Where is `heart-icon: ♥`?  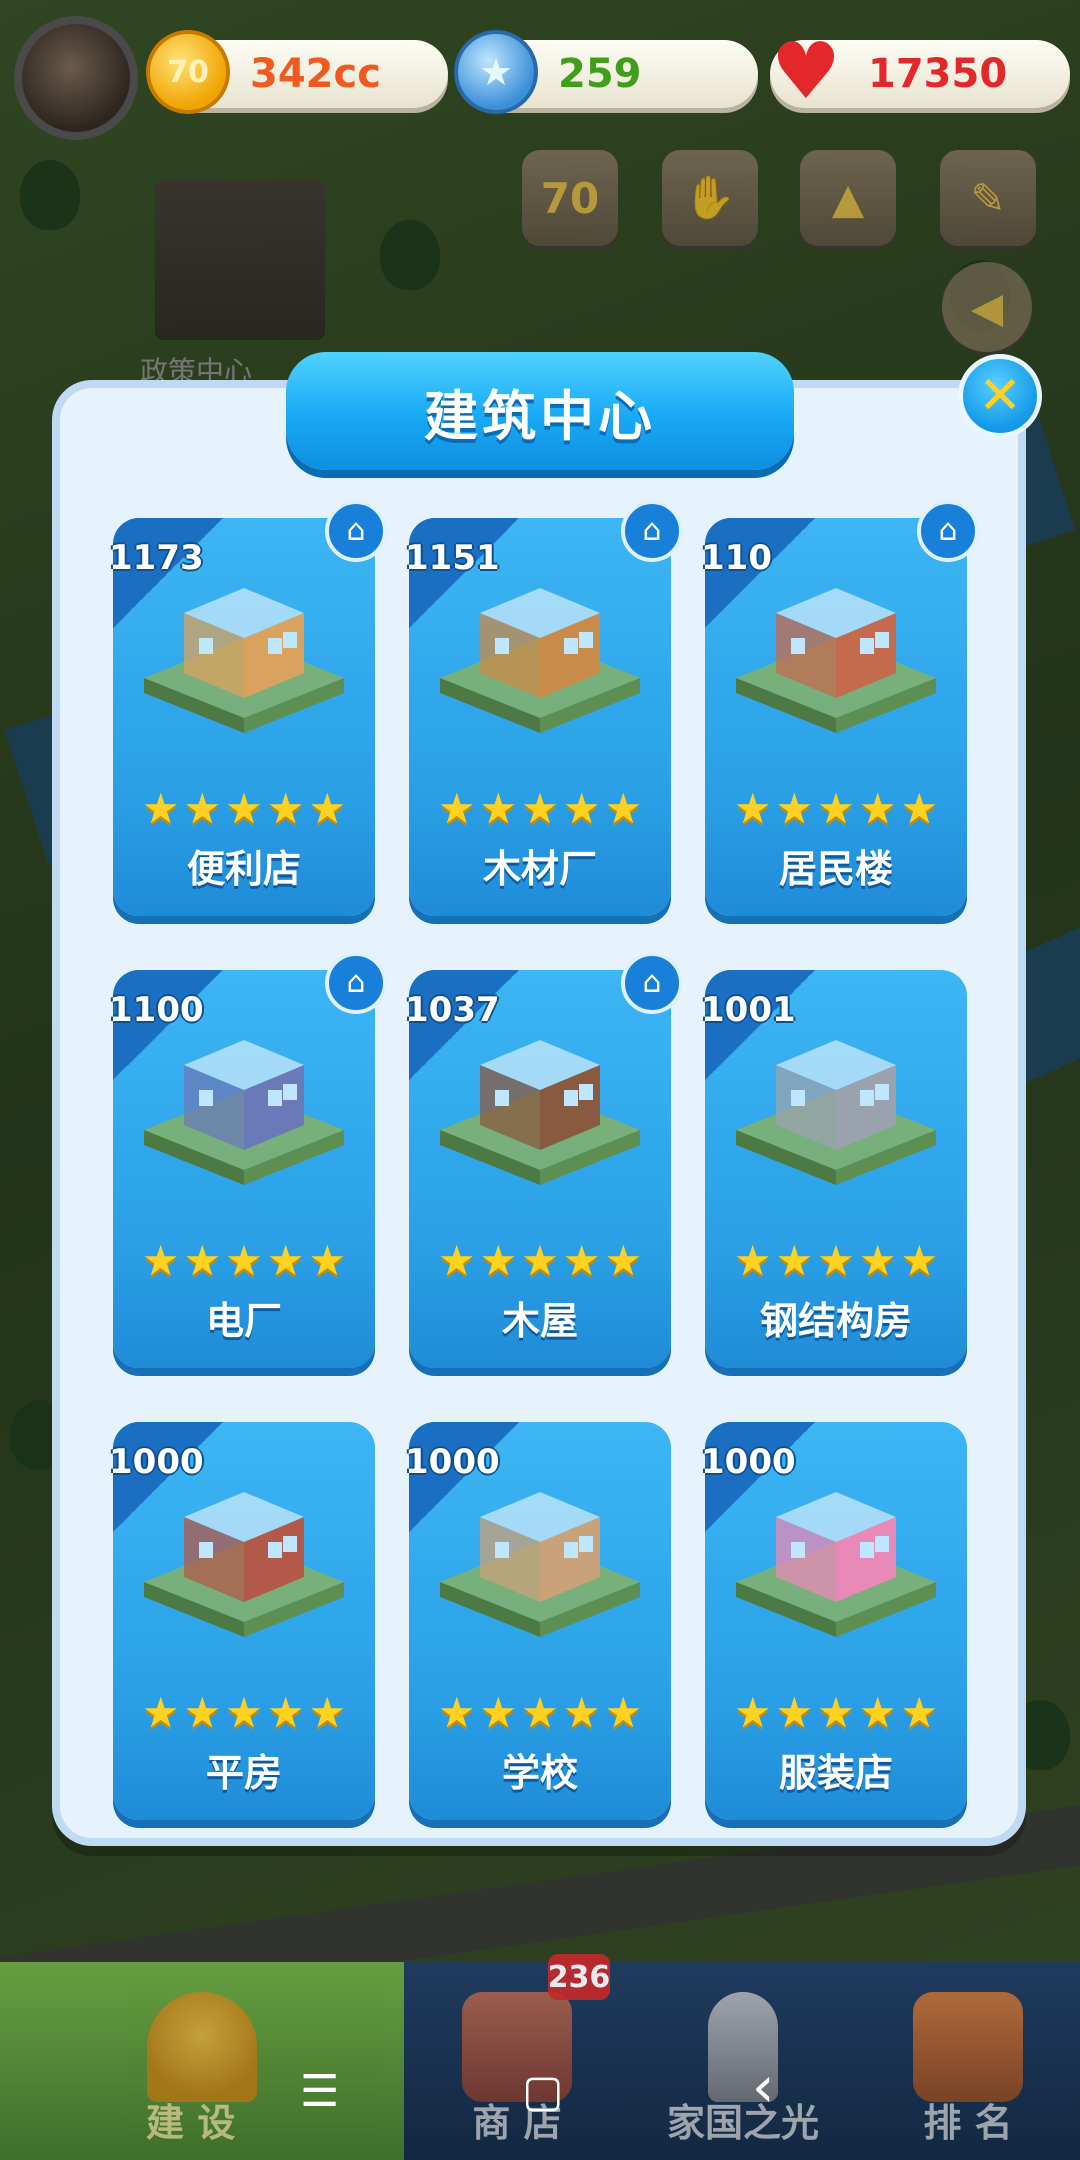 heart-icon: ♥ is located at coordinates (806, 72).